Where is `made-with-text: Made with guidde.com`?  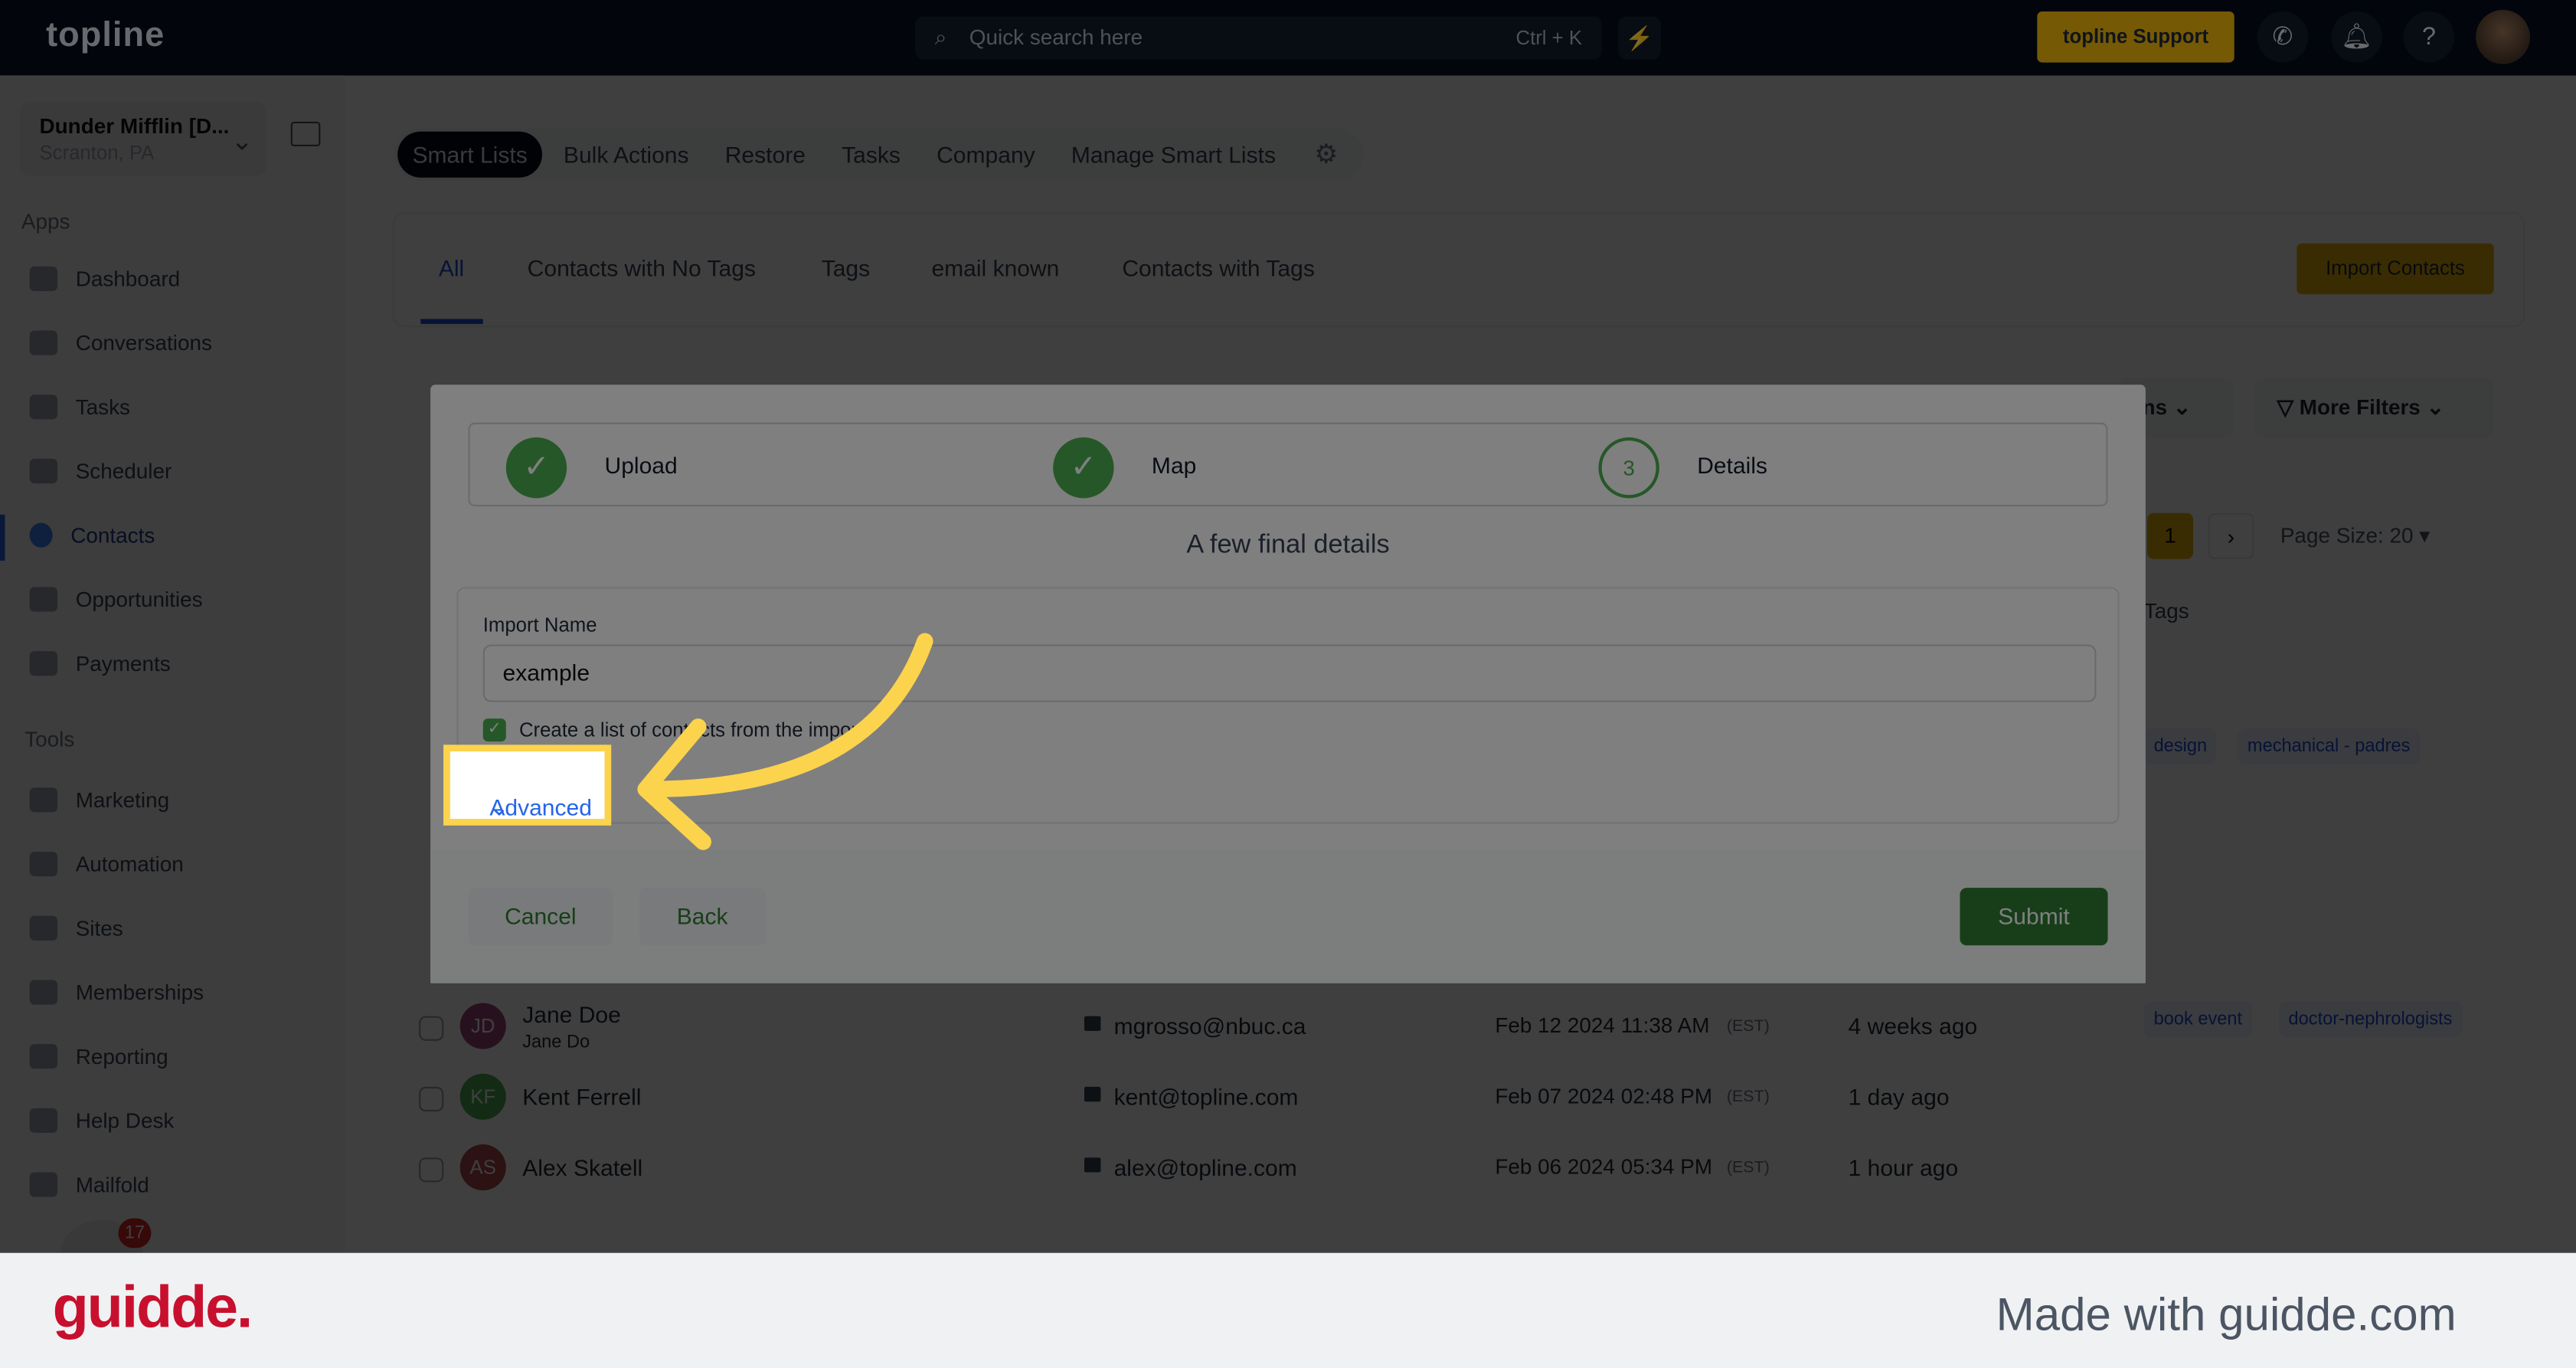
made-with-text: Made with guidde.com is located at coordinates (2226, 1314).